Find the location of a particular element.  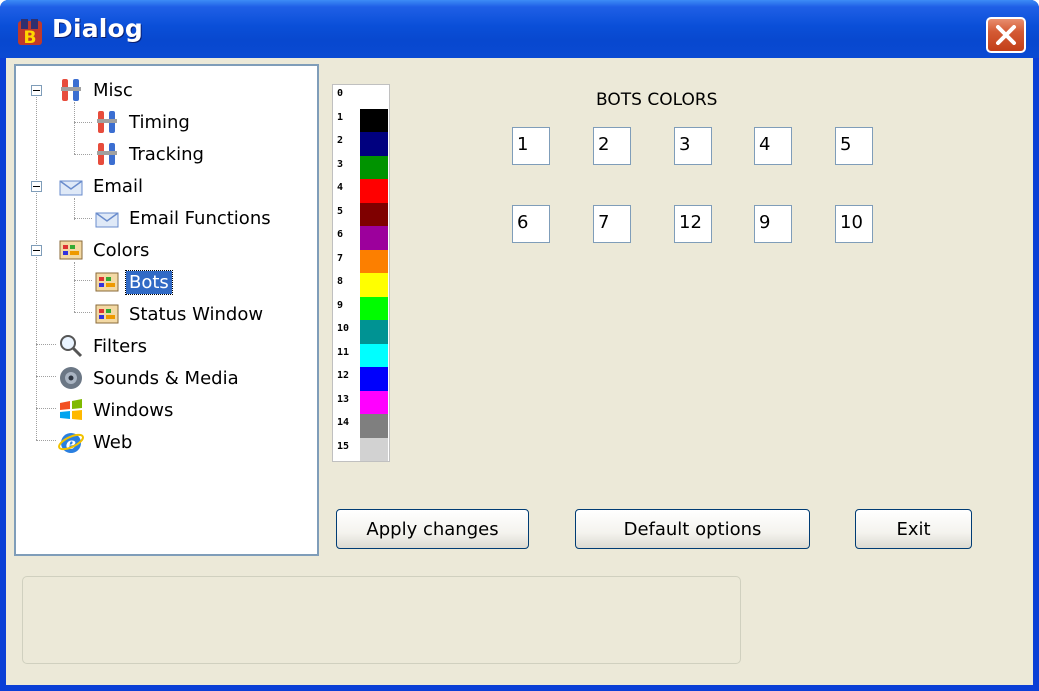

bot-color-field: 6 is located at coordinates (531, 224).